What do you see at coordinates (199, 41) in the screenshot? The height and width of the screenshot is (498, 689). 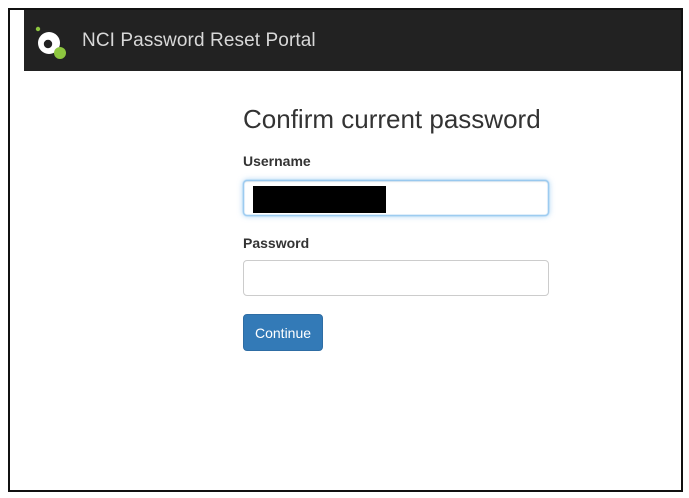 I see `brand-title: NCI Password Reset Portal` at bounding box center [199, 41].